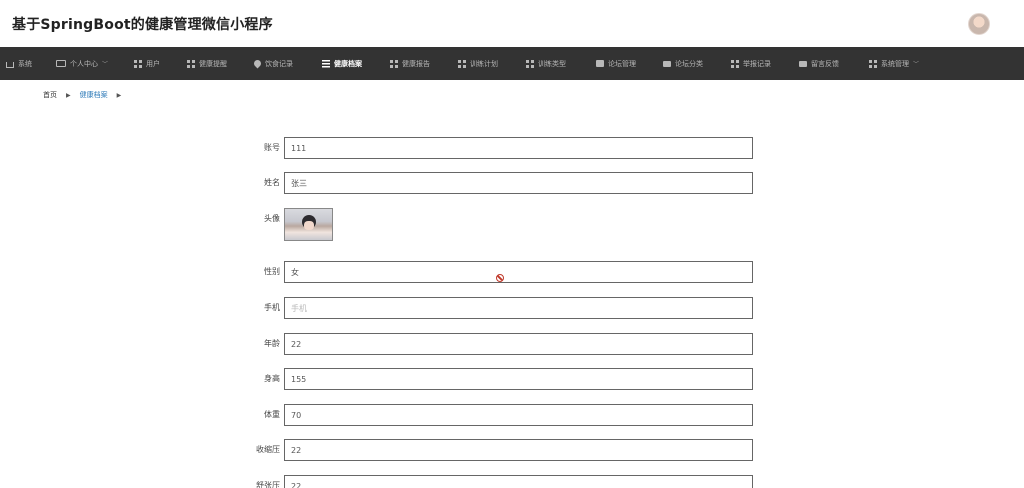 Image resolution: width=1024 pixels, height=488 pixels. I want to click on app-title: 基于SpringBoot的健康管理微信小程序, so click(142, 24).